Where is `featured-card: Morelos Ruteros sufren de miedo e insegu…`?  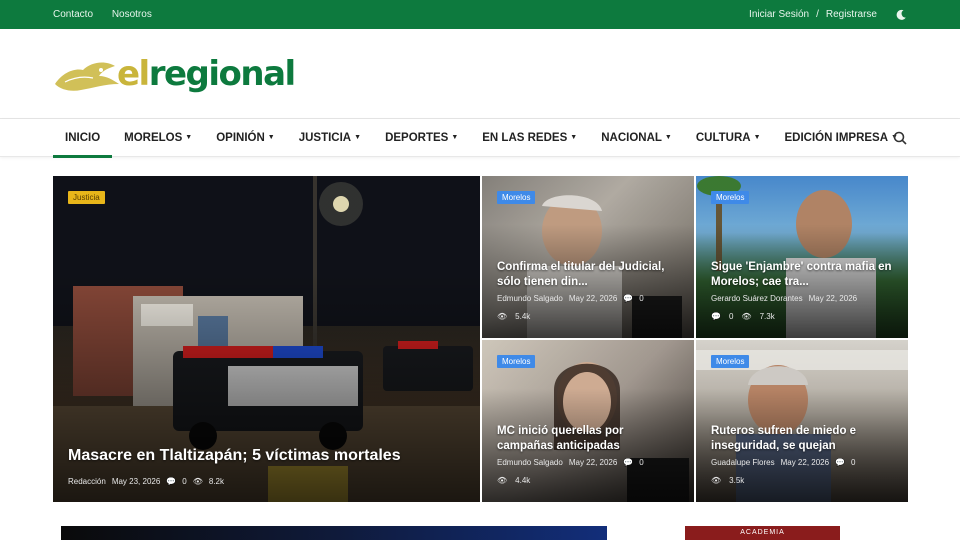 featured-card: Morelos Ruteros sufren de miedo e insegu… is located at coordinates (802, 421).